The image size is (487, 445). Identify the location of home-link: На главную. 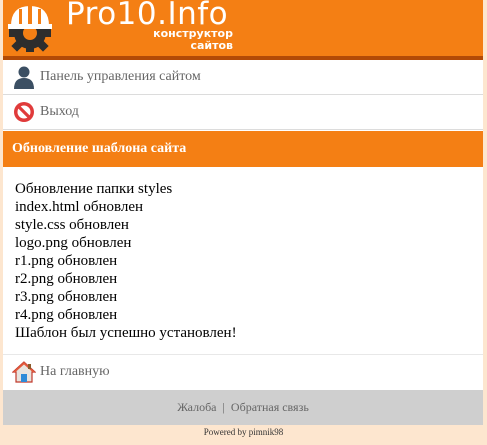
(243, 371).